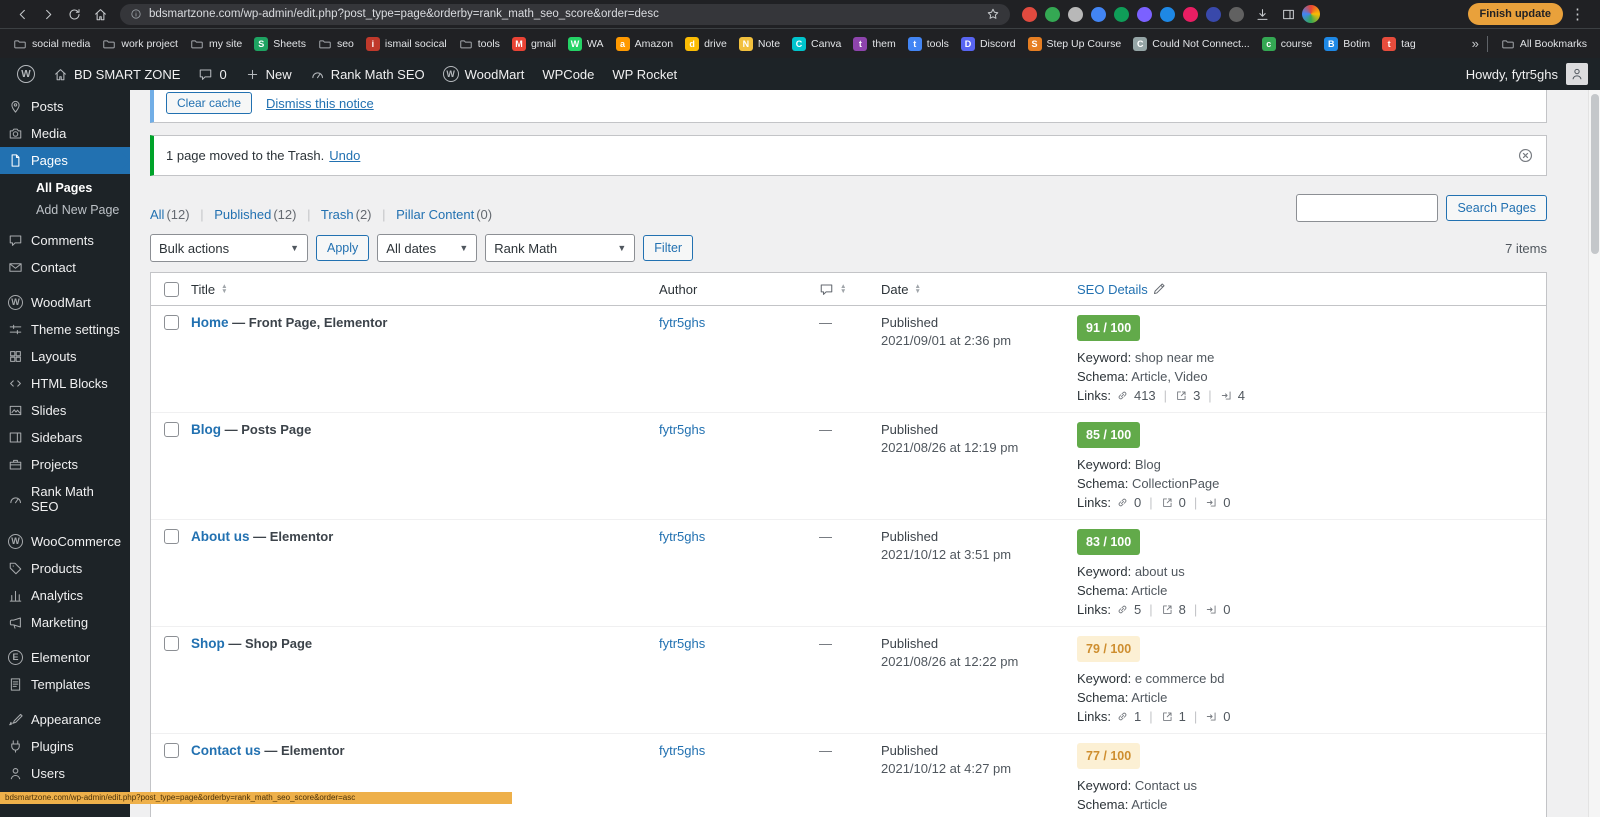 The height and width of the screenshot is (817, 1600). I want to click on sort-by-date: Date, so click(894, 289).